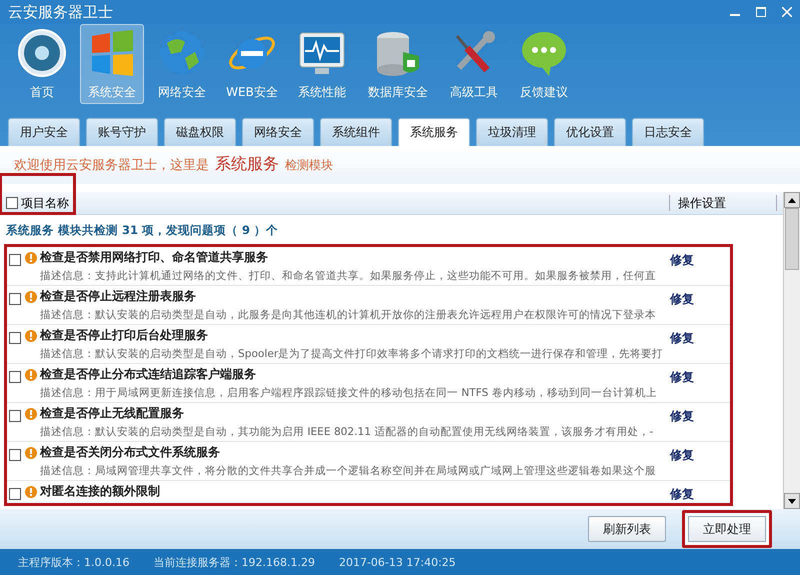 The width and height of the screenshot is (800, 575). What do you see at coordinates (12, 203) in the screenshot?
I see `select-all-checkbox` at bounding box center [12, 203].